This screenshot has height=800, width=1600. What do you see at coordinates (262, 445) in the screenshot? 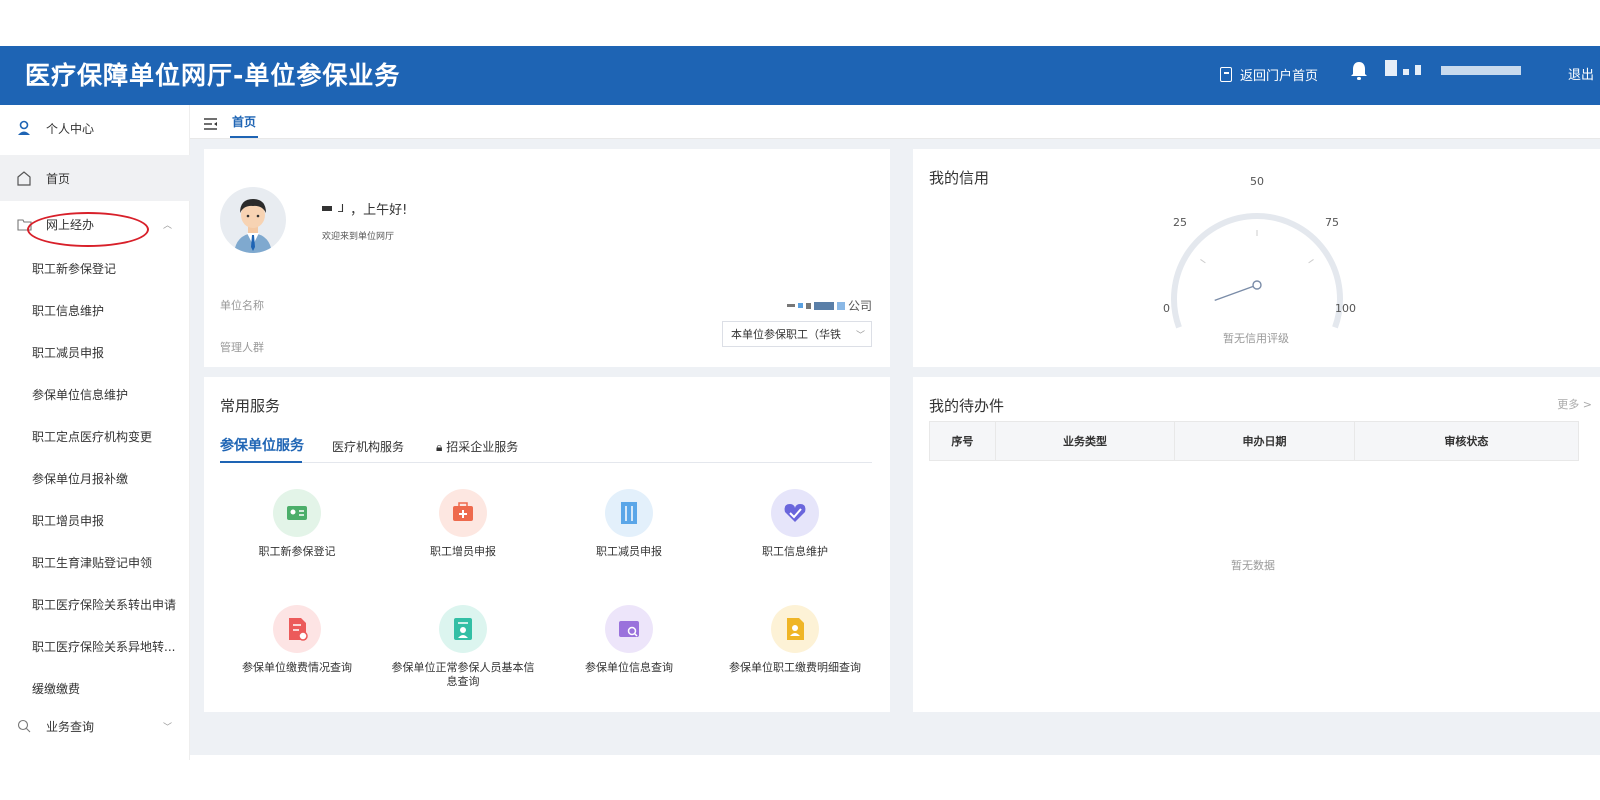
I see `tab-unit-services: 参保单位服务` at bounding box center [262, 445].